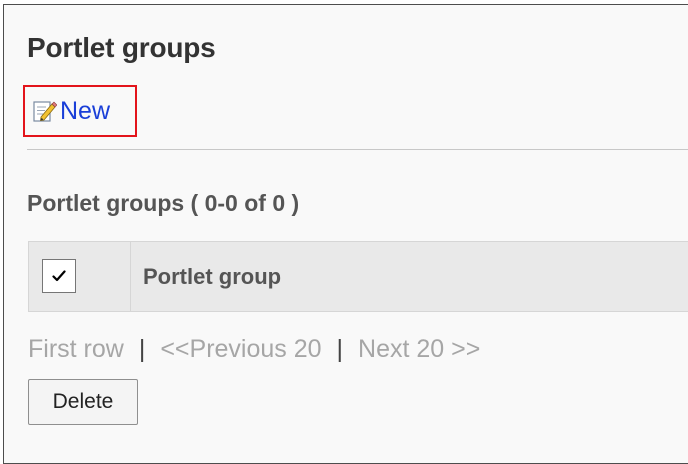 This screenshot has width=688, height=464. I want to click on portlet-group-table: Portlet group, so click(358, 276).